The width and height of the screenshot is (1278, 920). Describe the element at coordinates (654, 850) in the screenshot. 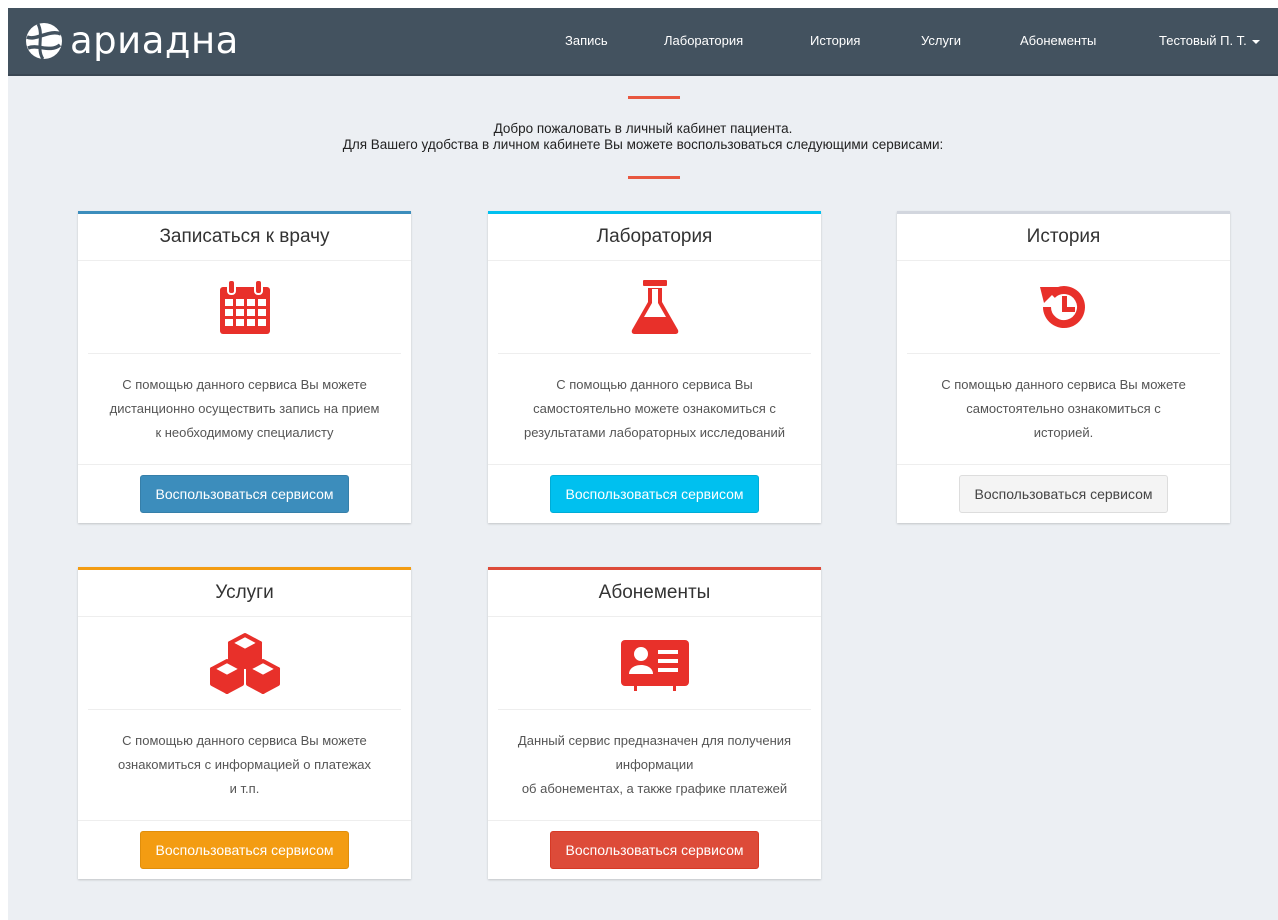

I see `subscriptions-service-button: Воспользоваться сервисом` at that location.